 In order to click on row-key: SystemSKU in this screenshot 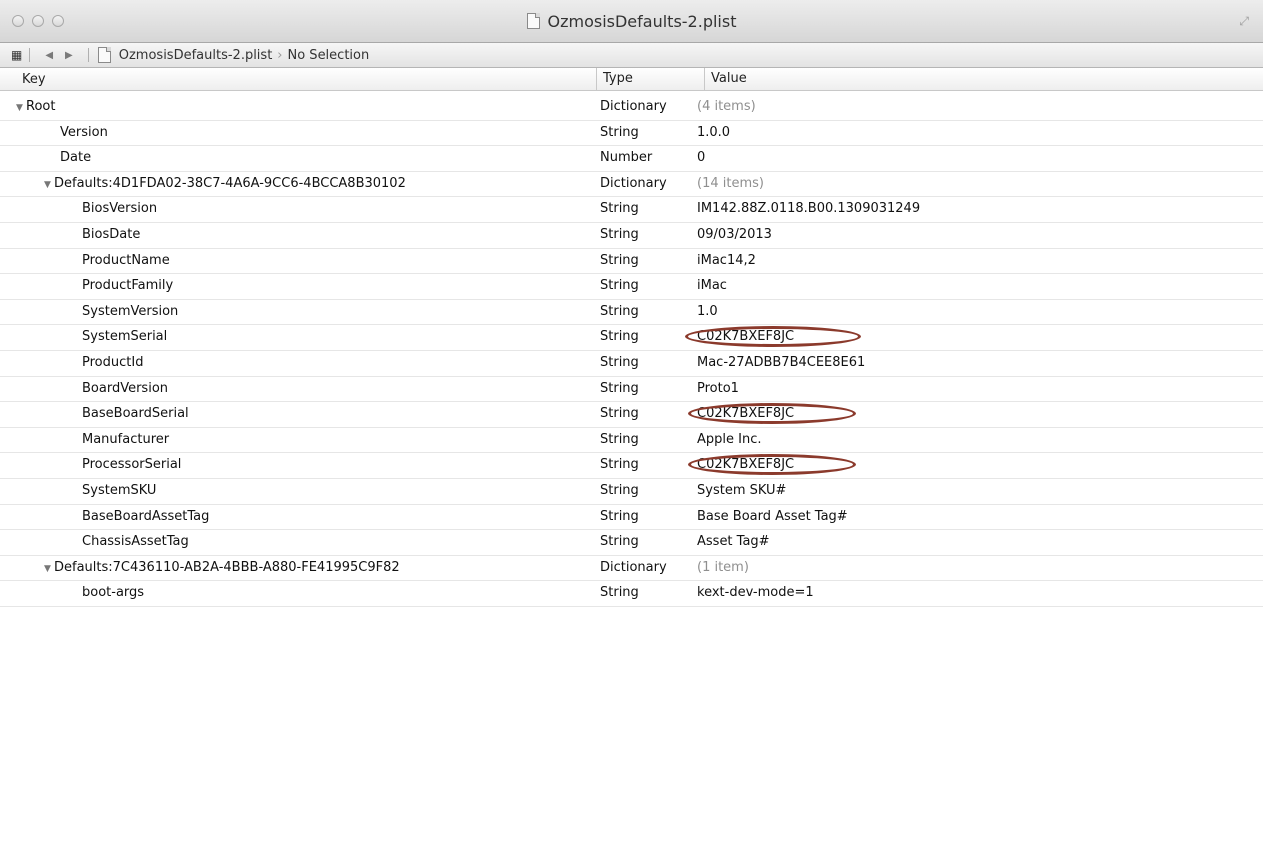, I will do `click(119, 491)`.